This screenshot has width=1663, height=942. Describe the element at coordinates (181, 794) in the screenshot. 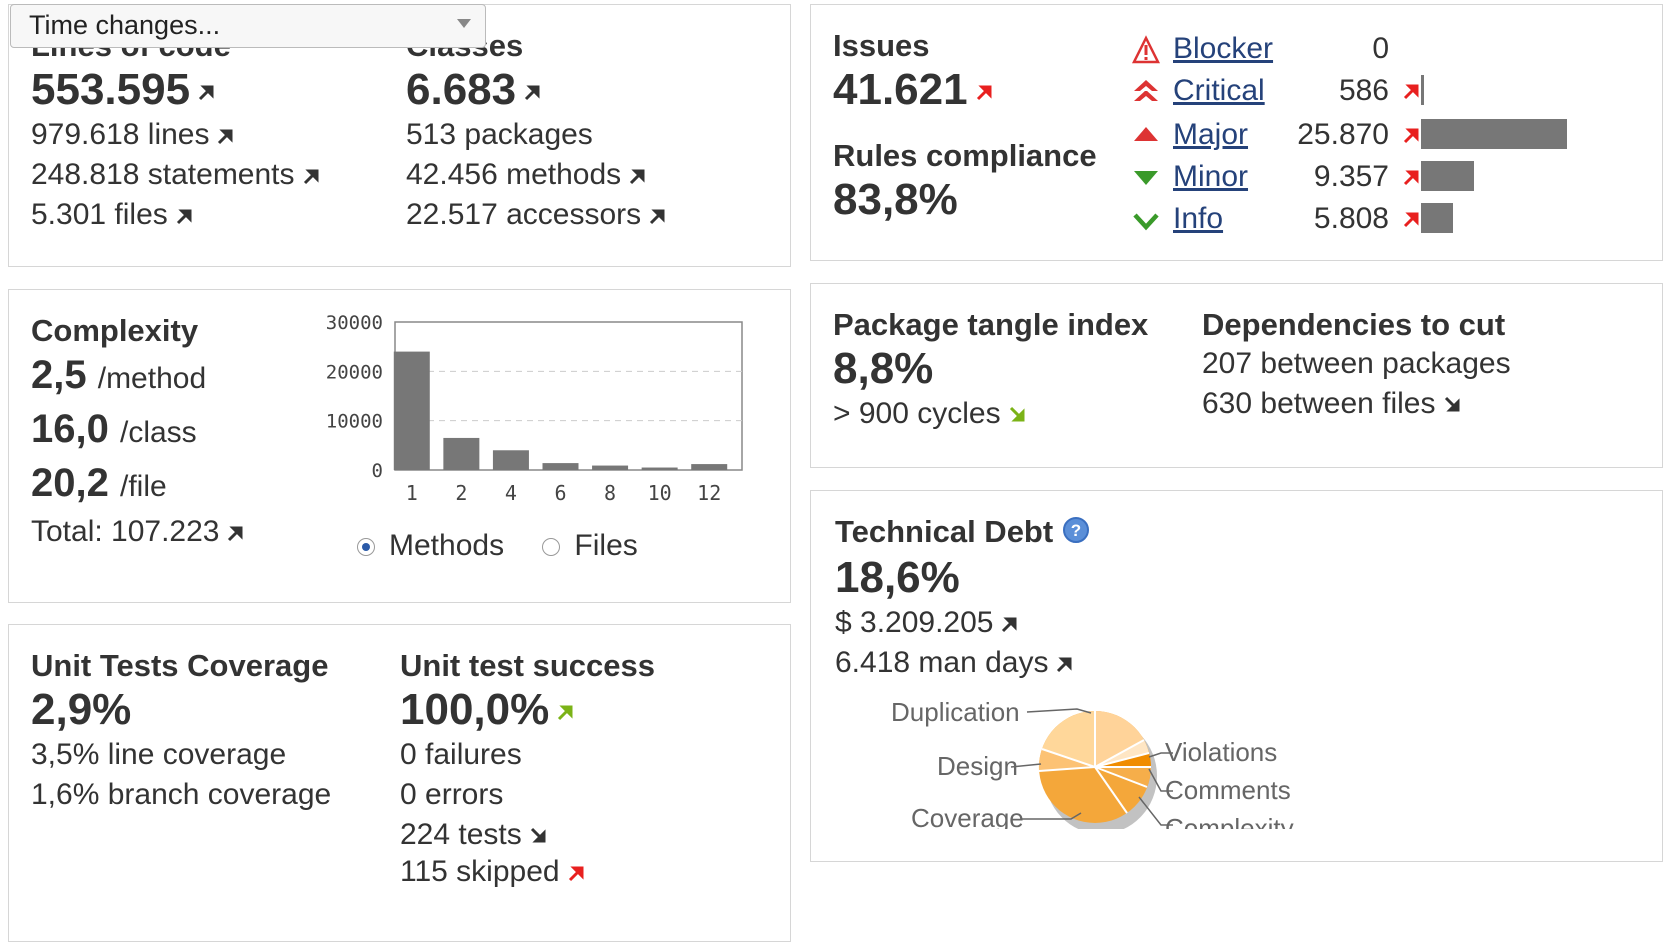

I see `branch-coverage-value: 1,6% branch coverage` at that location.